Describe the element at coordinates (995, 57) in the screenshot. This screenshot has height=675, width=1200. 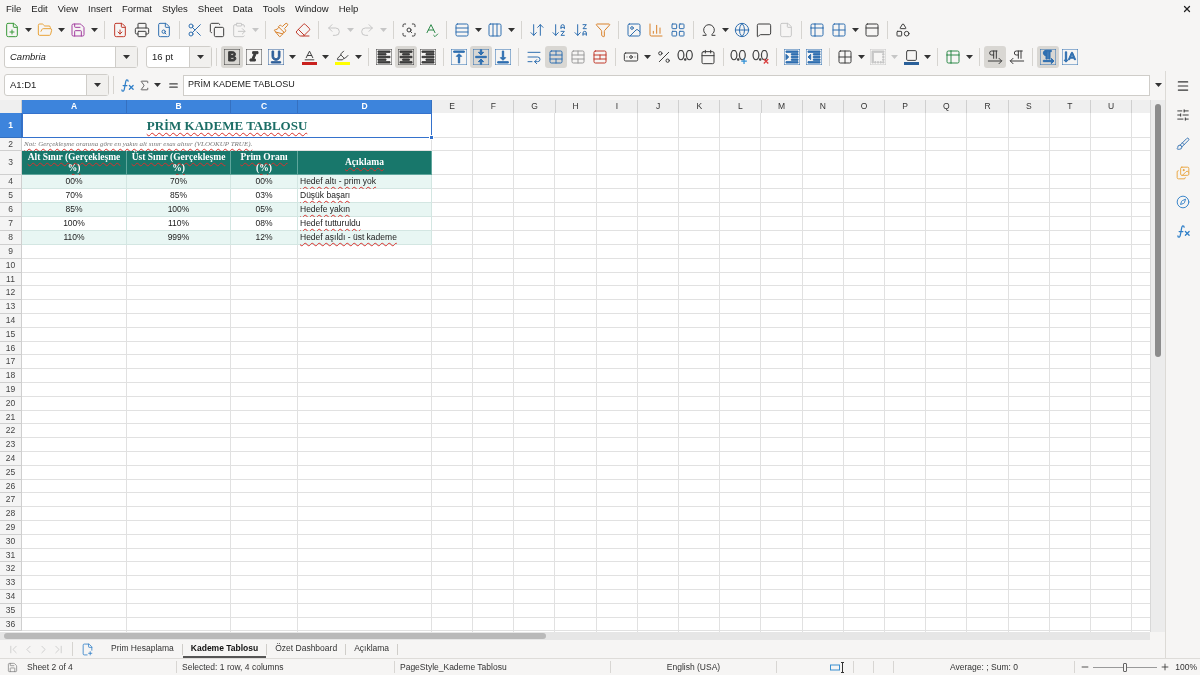
I see `left-to-right-button` at that location.